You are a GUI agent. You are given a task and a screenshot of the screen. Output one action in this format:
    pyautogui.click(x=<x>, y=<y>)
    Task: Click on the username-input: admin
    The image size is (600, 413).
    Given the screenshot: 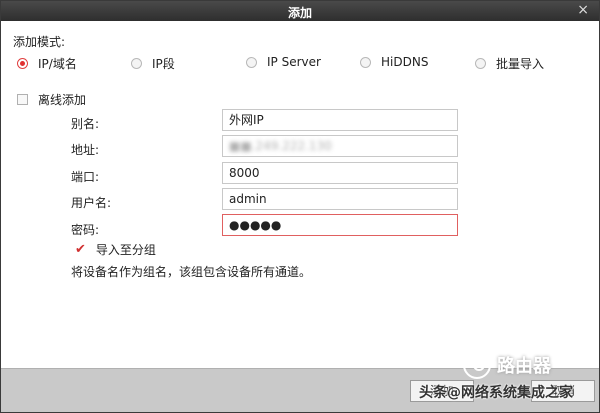 What is the action you would take?
    pyautogui.click(x=340, y=199)
    